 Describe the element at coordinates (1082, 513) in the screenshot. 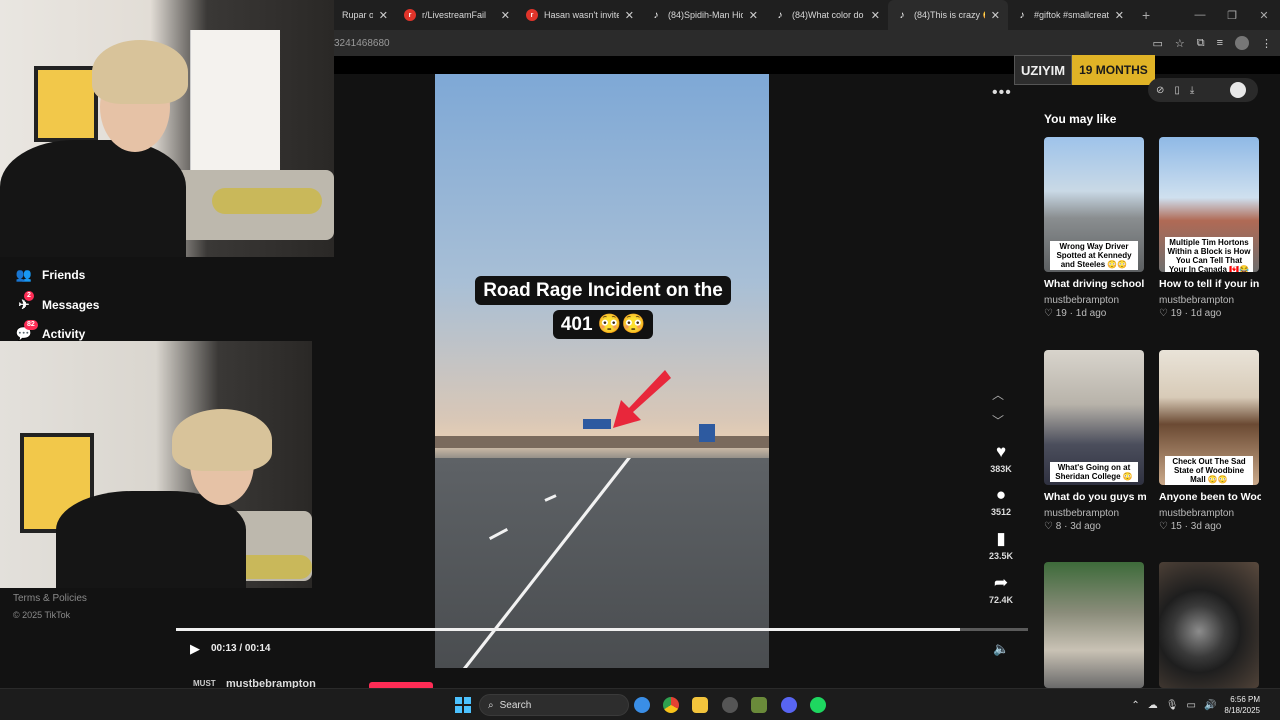

I see `card-author: mustbebrampton` at that location.